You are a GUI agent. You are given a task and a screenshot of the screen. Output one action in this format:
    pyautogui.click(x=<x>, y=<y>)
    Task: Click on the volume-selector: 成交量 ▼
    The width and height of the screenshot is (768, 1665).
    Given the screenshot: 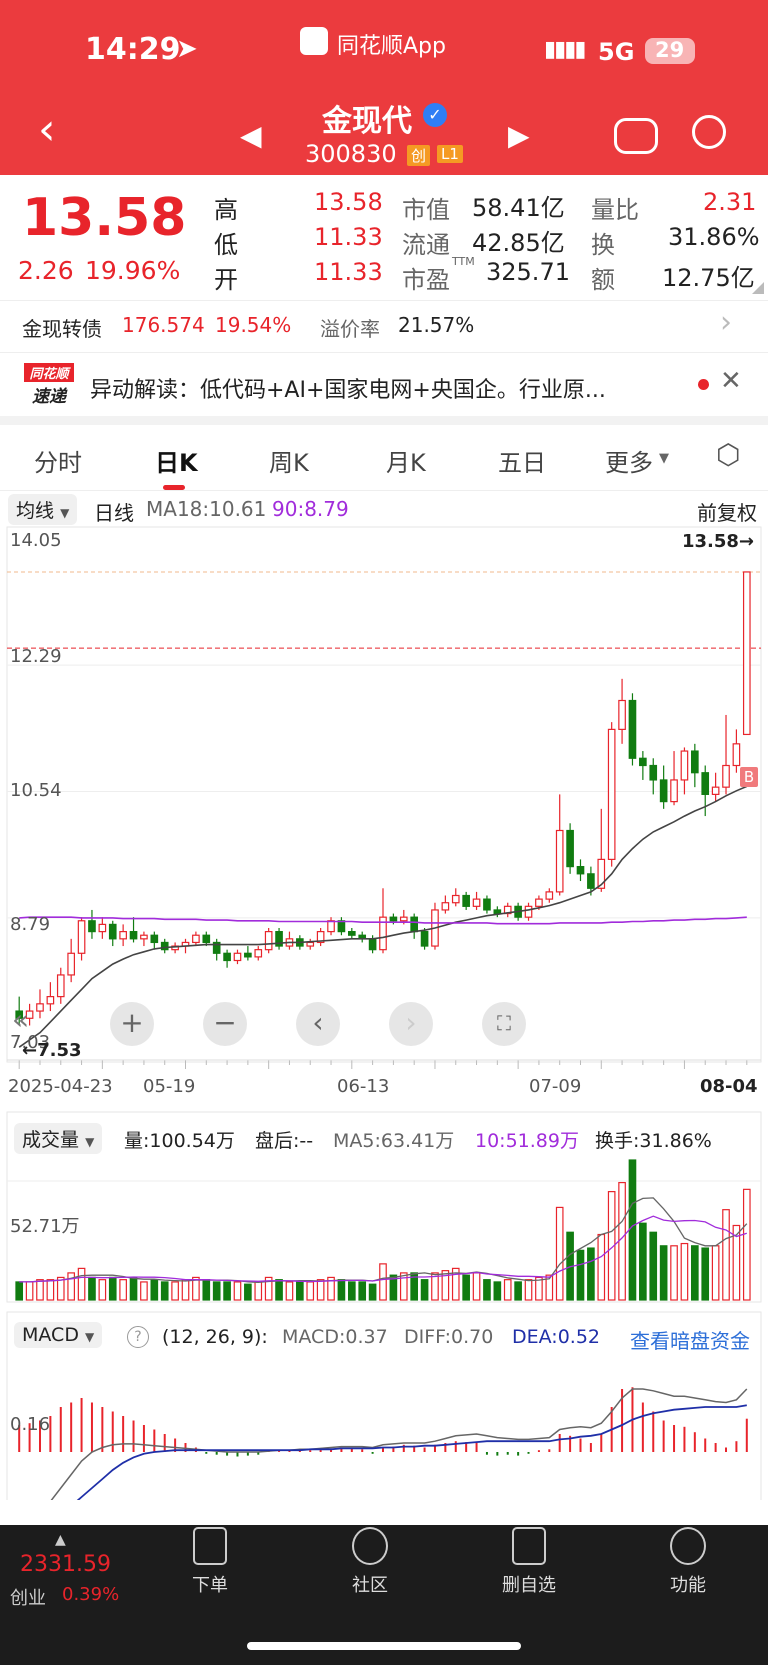 What is the action you would take?
    pyautogui.click(x=58, y=1138)
    